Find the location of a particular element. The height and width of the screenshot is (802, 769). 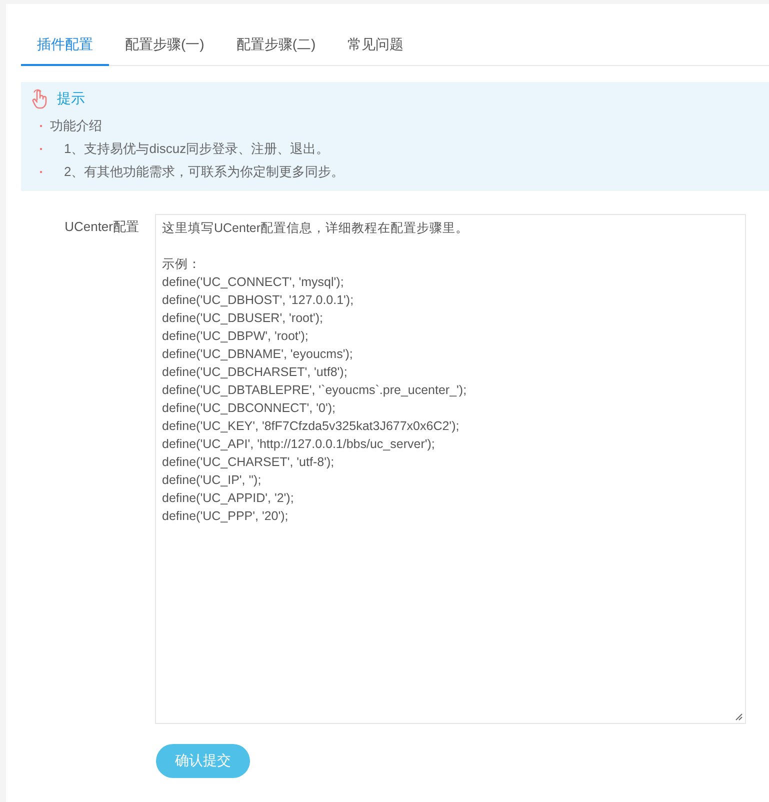

textarea-line: define('UC_APPID', '2'); is located at coordinates (228, 498).